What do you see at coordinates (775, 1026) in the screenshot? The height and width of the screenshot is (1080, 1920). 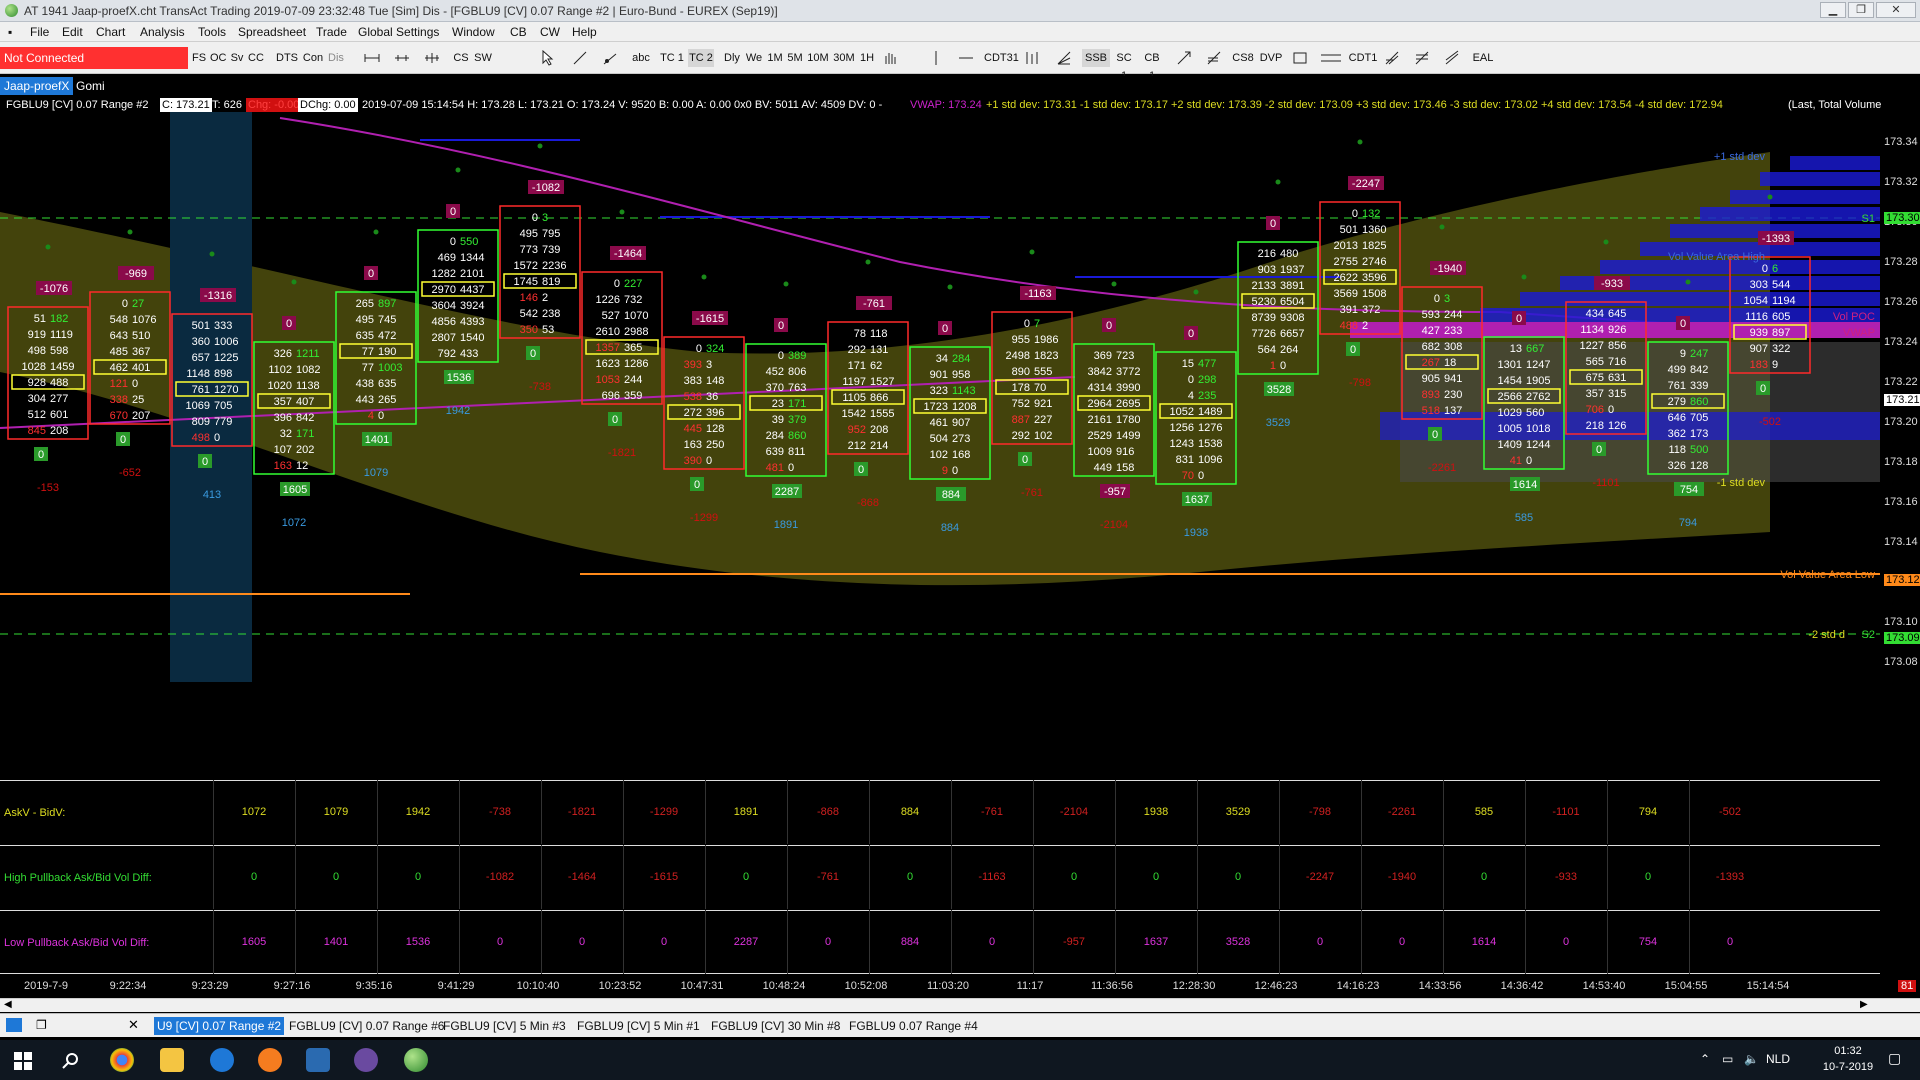 I see `chart-tab-30min-8: FGBLU9 [CV] 30 Min #8` at bounding box center [775, 1026].